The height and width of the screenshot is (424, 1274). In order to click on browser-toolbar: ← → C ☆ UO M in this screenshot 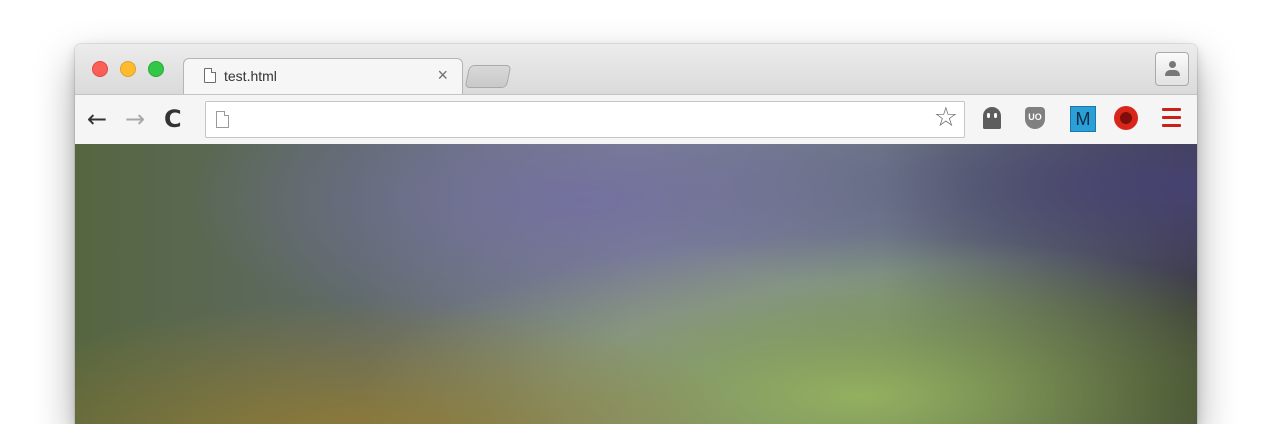, I will do `click(636, 120)`.